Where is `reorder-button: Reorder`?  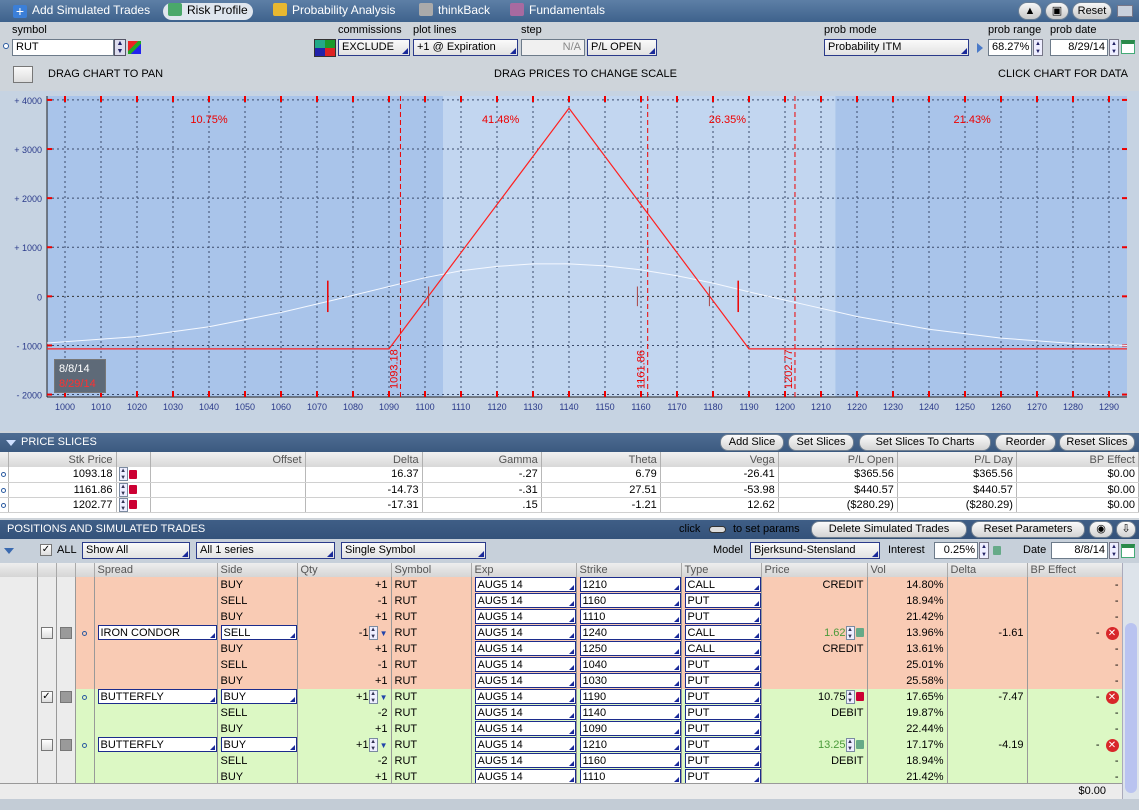 reorder-button: Reorder is located at coordinates (1025, 442).